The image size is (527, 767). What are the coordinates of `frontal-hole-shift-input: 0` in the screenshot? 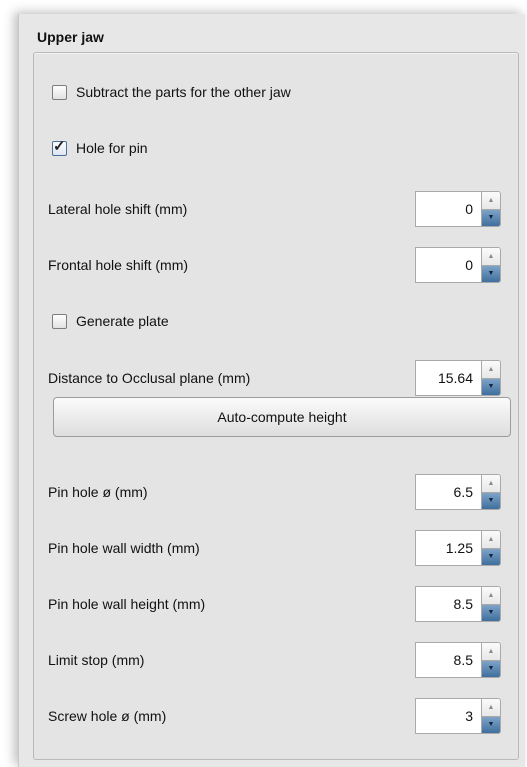 It's located at (448, 265).